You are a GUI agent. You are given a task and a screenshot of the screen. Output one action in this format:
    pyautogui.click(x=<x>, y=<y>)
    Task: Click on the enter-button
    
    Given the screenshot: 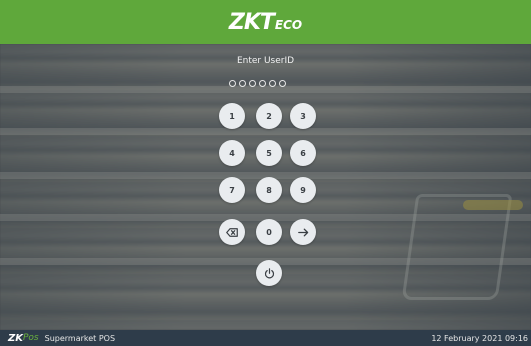 What is the action you would take?
    pyautogui.click(x=303, y=232)
    